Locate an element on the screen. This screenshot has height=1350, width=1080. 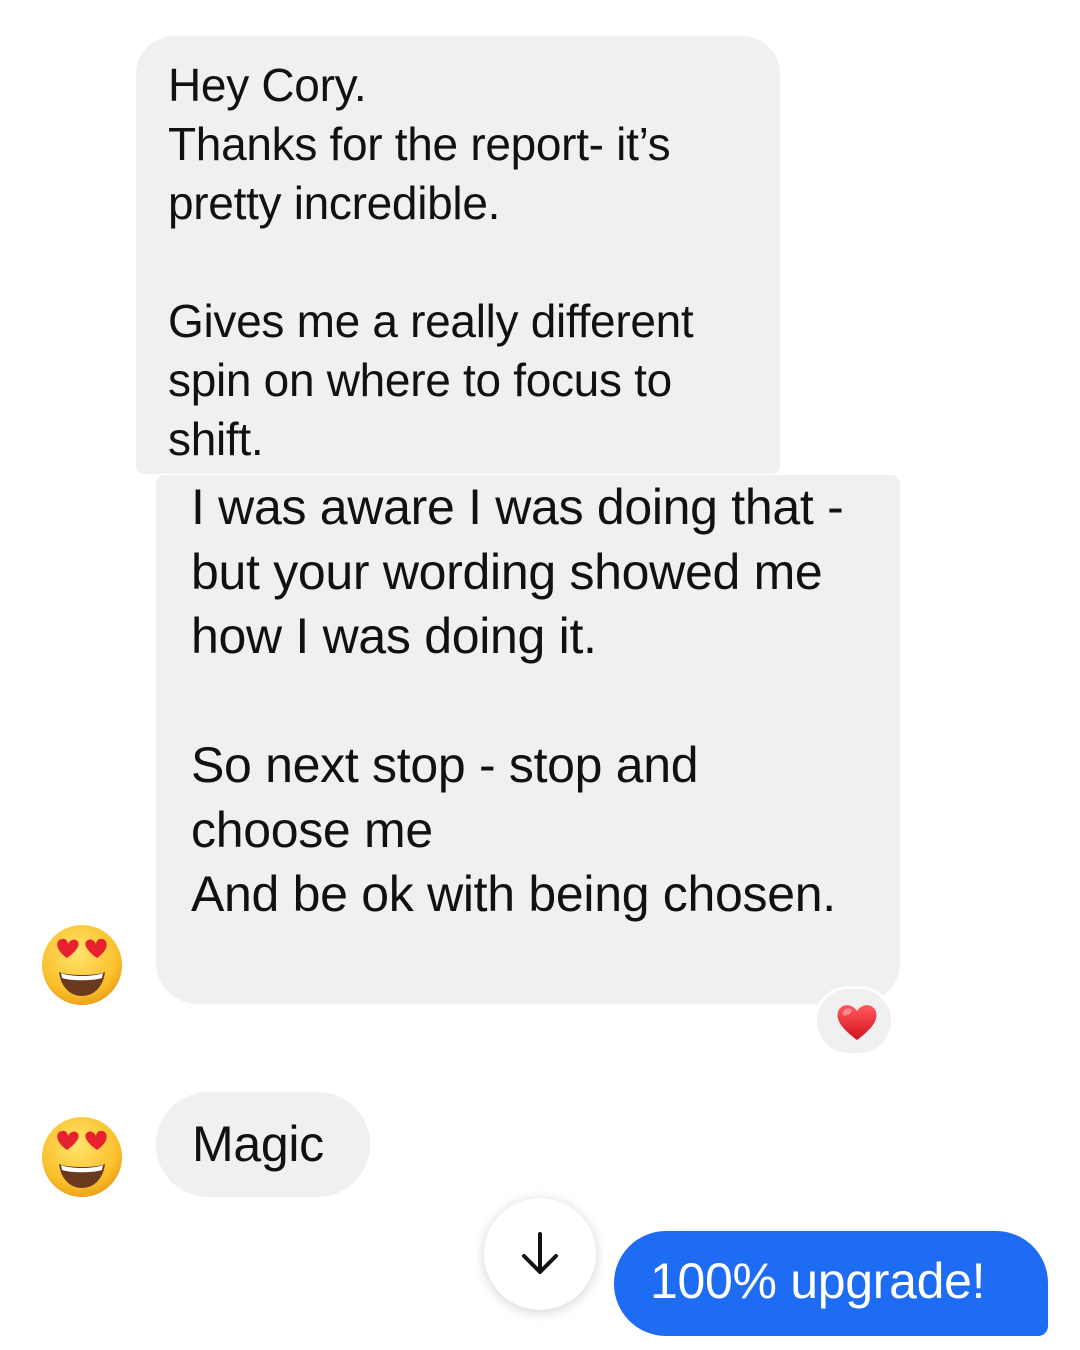
message-reaction is located at coordinates (854, 1021).